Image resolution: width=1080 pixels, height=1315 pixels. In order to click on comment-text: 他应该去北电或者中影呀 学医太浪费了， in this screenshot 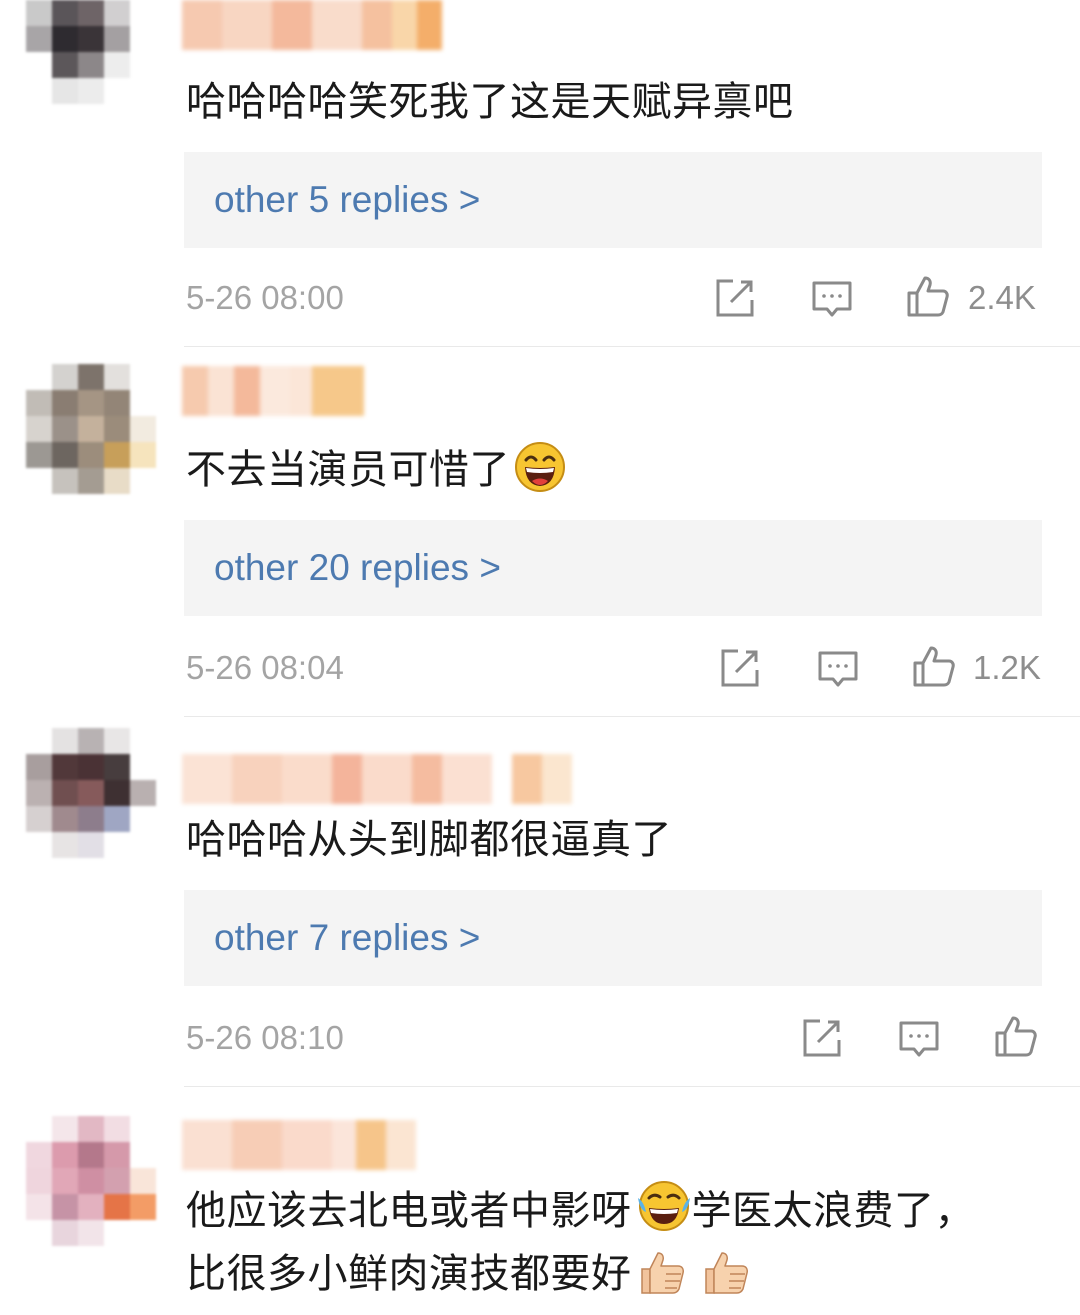, I will do `click(580, 1210)`.